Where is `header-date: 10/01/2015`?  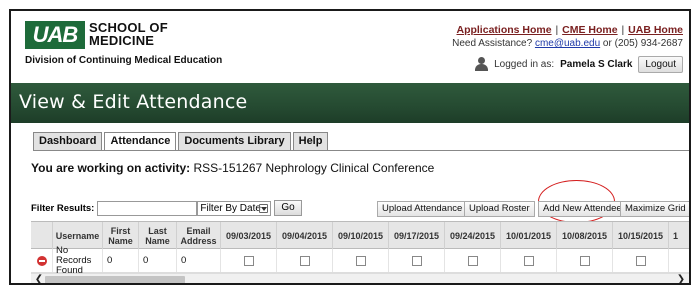
header-date: 10/01/2015 is located at coordinates (529, 235).